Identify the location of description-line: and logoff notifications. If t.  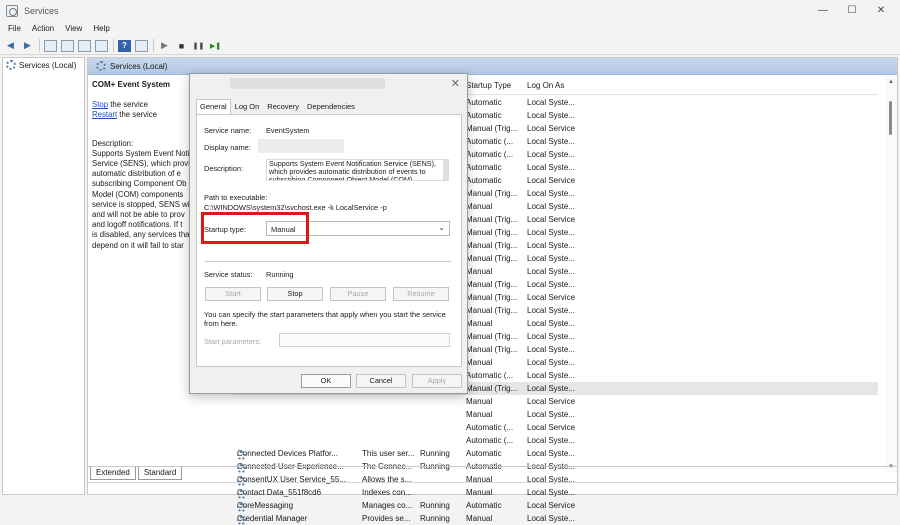
(137, 225).